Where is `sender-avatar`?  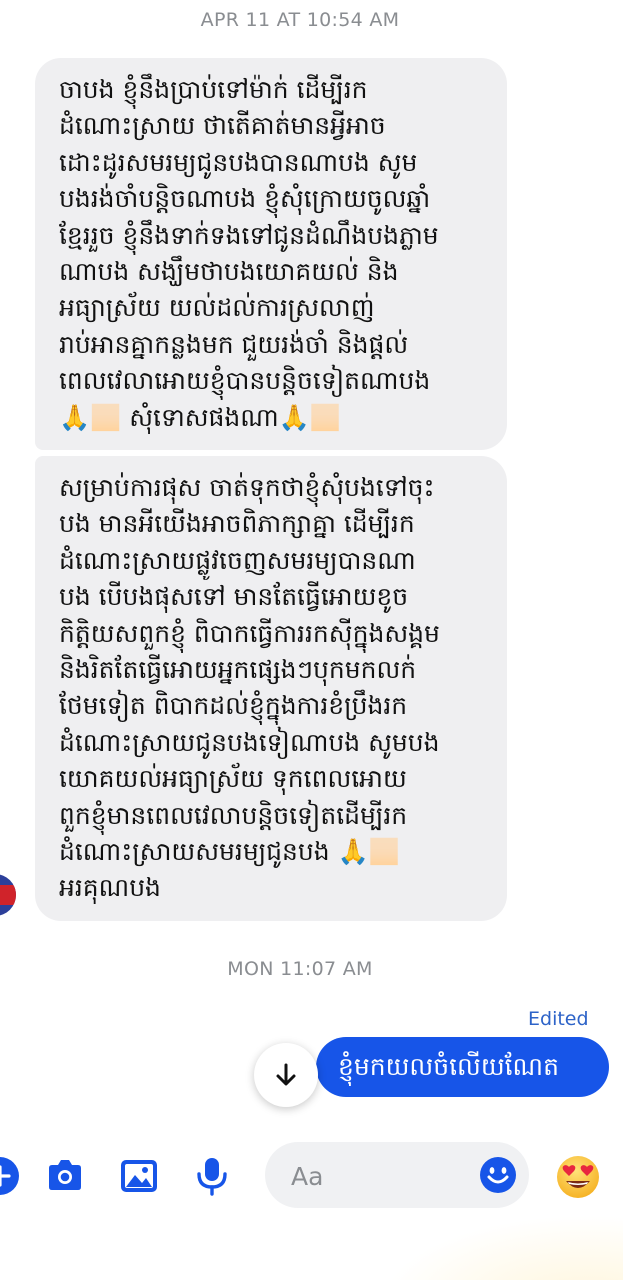
sender-avatar is located at coordinates (8, 895).